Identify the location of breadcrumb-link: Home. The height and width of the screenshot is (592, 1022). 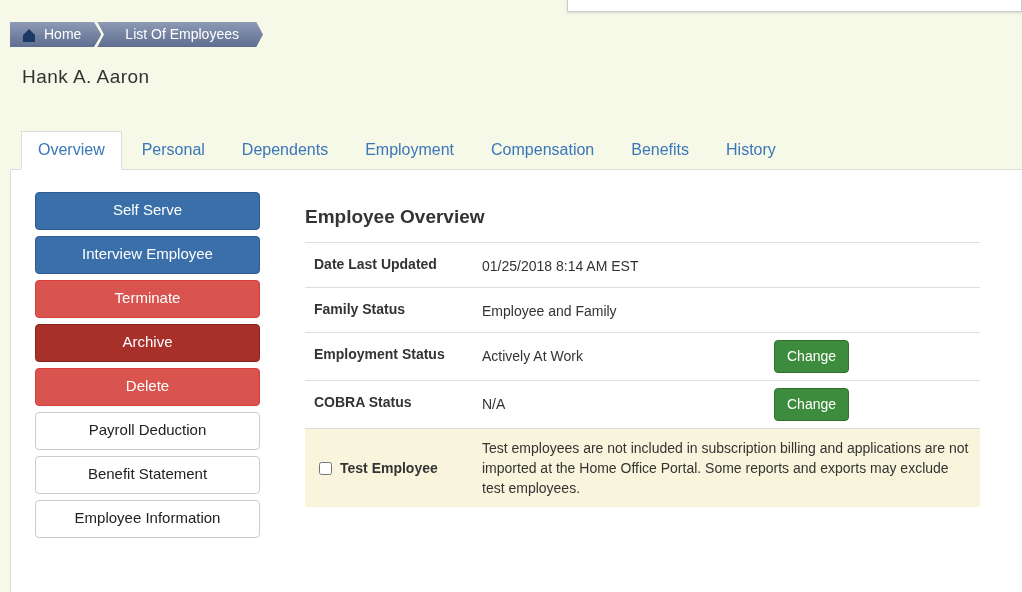
(56, 34).